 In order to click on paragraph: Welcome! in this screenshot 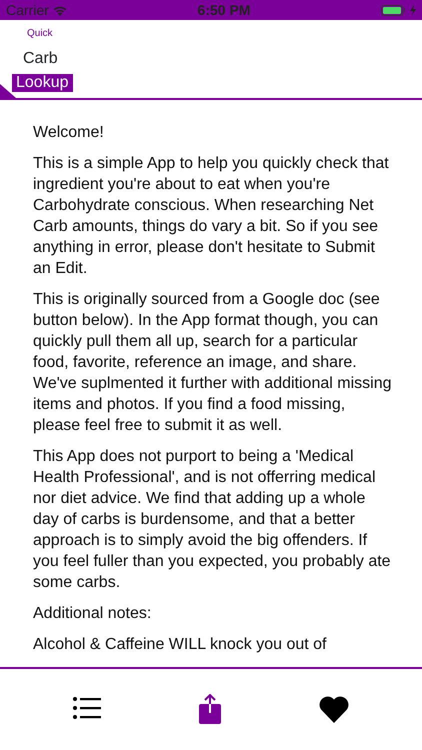, I will do `click(69, 133)`.